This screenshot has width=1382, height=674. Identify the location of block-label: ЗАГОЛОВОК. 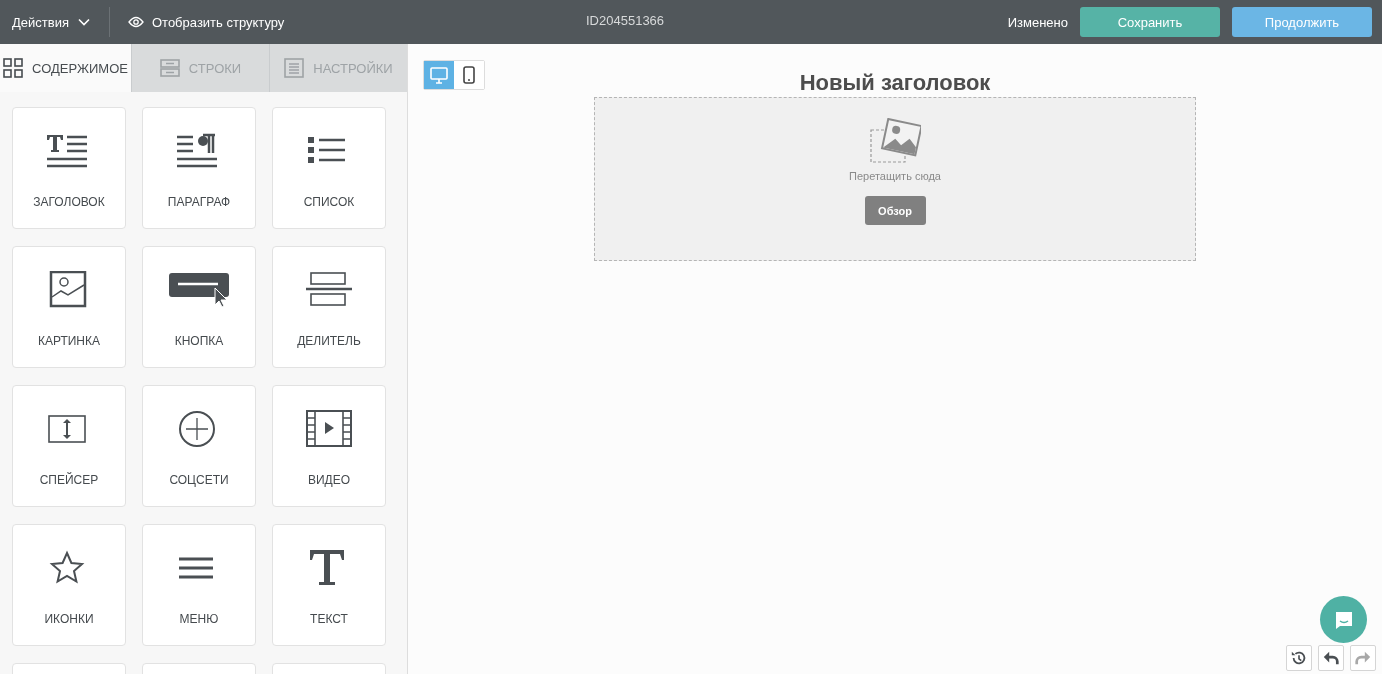
(69, 202).